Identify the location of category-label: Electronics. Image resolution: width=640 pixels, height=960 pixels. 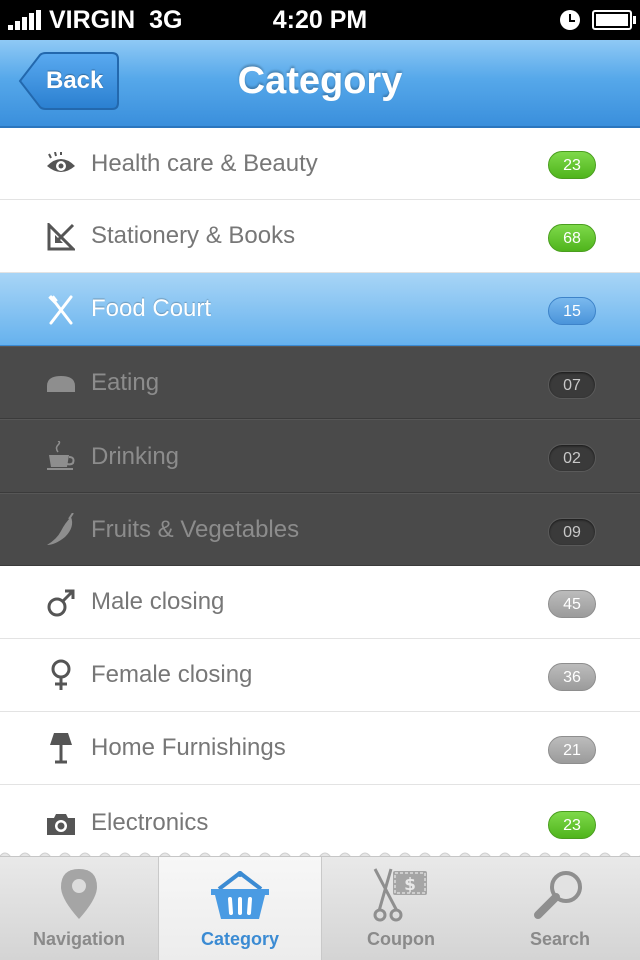
(150, 822).